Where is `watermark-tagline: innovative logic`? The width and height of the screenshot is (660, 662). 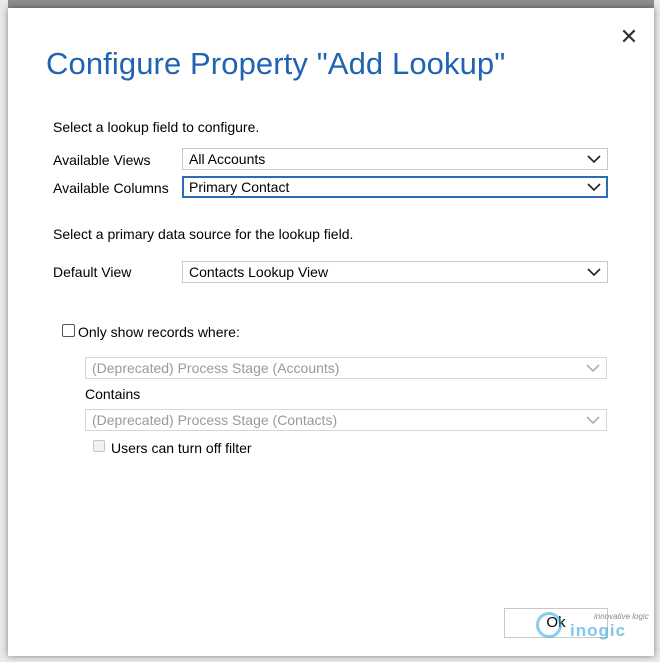
watermark-tagline: innovative logic is located at coordinates (621, 616).